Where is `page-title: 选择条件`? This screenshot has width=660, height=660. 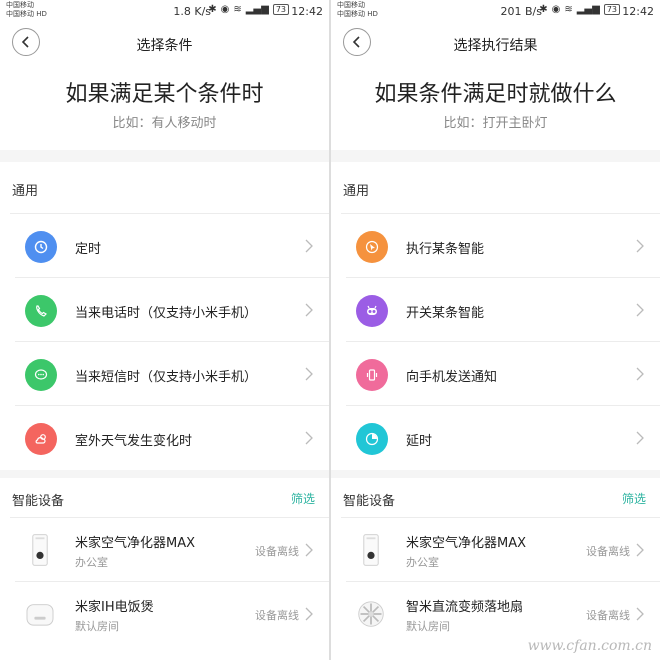
page-title: 选择条件 is located at coordinates (164, 46).